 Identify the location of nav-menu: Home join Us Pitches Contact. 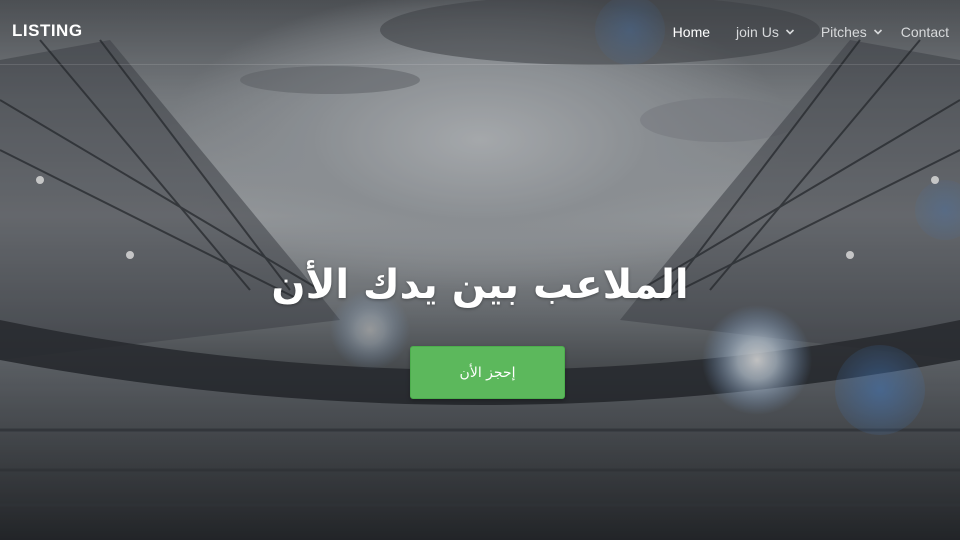
(810, 32).